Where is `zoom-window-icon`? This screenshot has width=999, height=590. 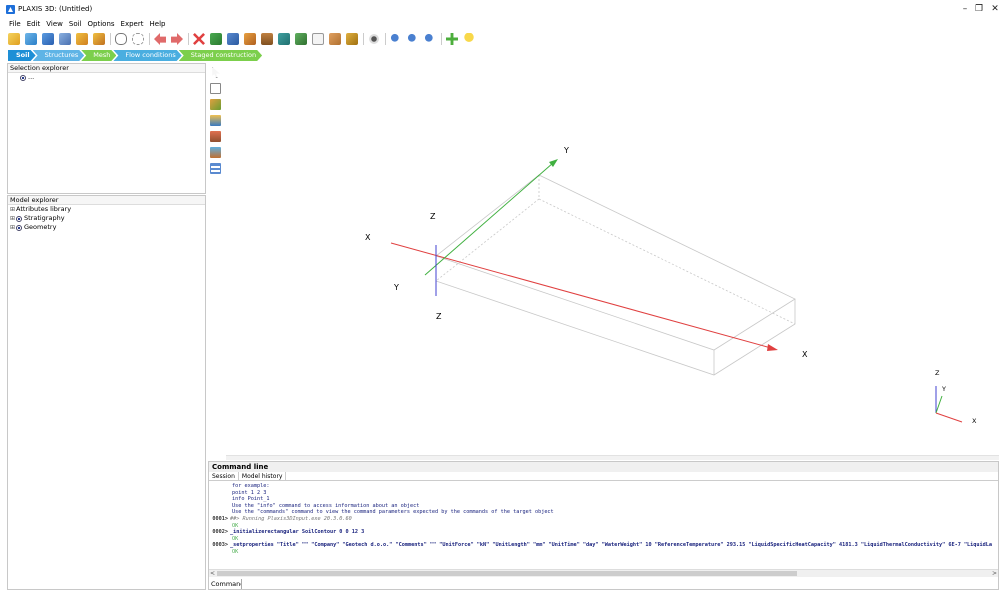
zoom-window-icon is located at coordinates (430, 39).